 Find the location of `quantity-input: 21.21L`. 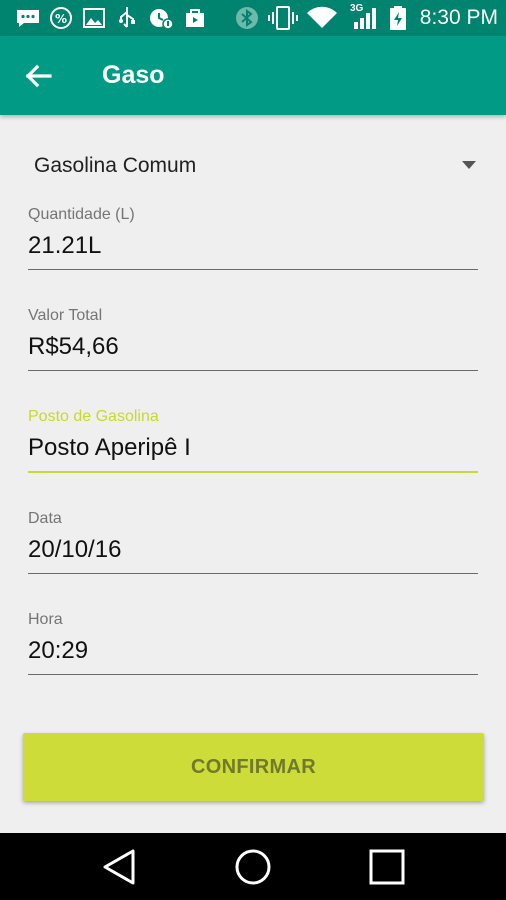

quantity-input: 21.21L is located at coordinates (64, 246).